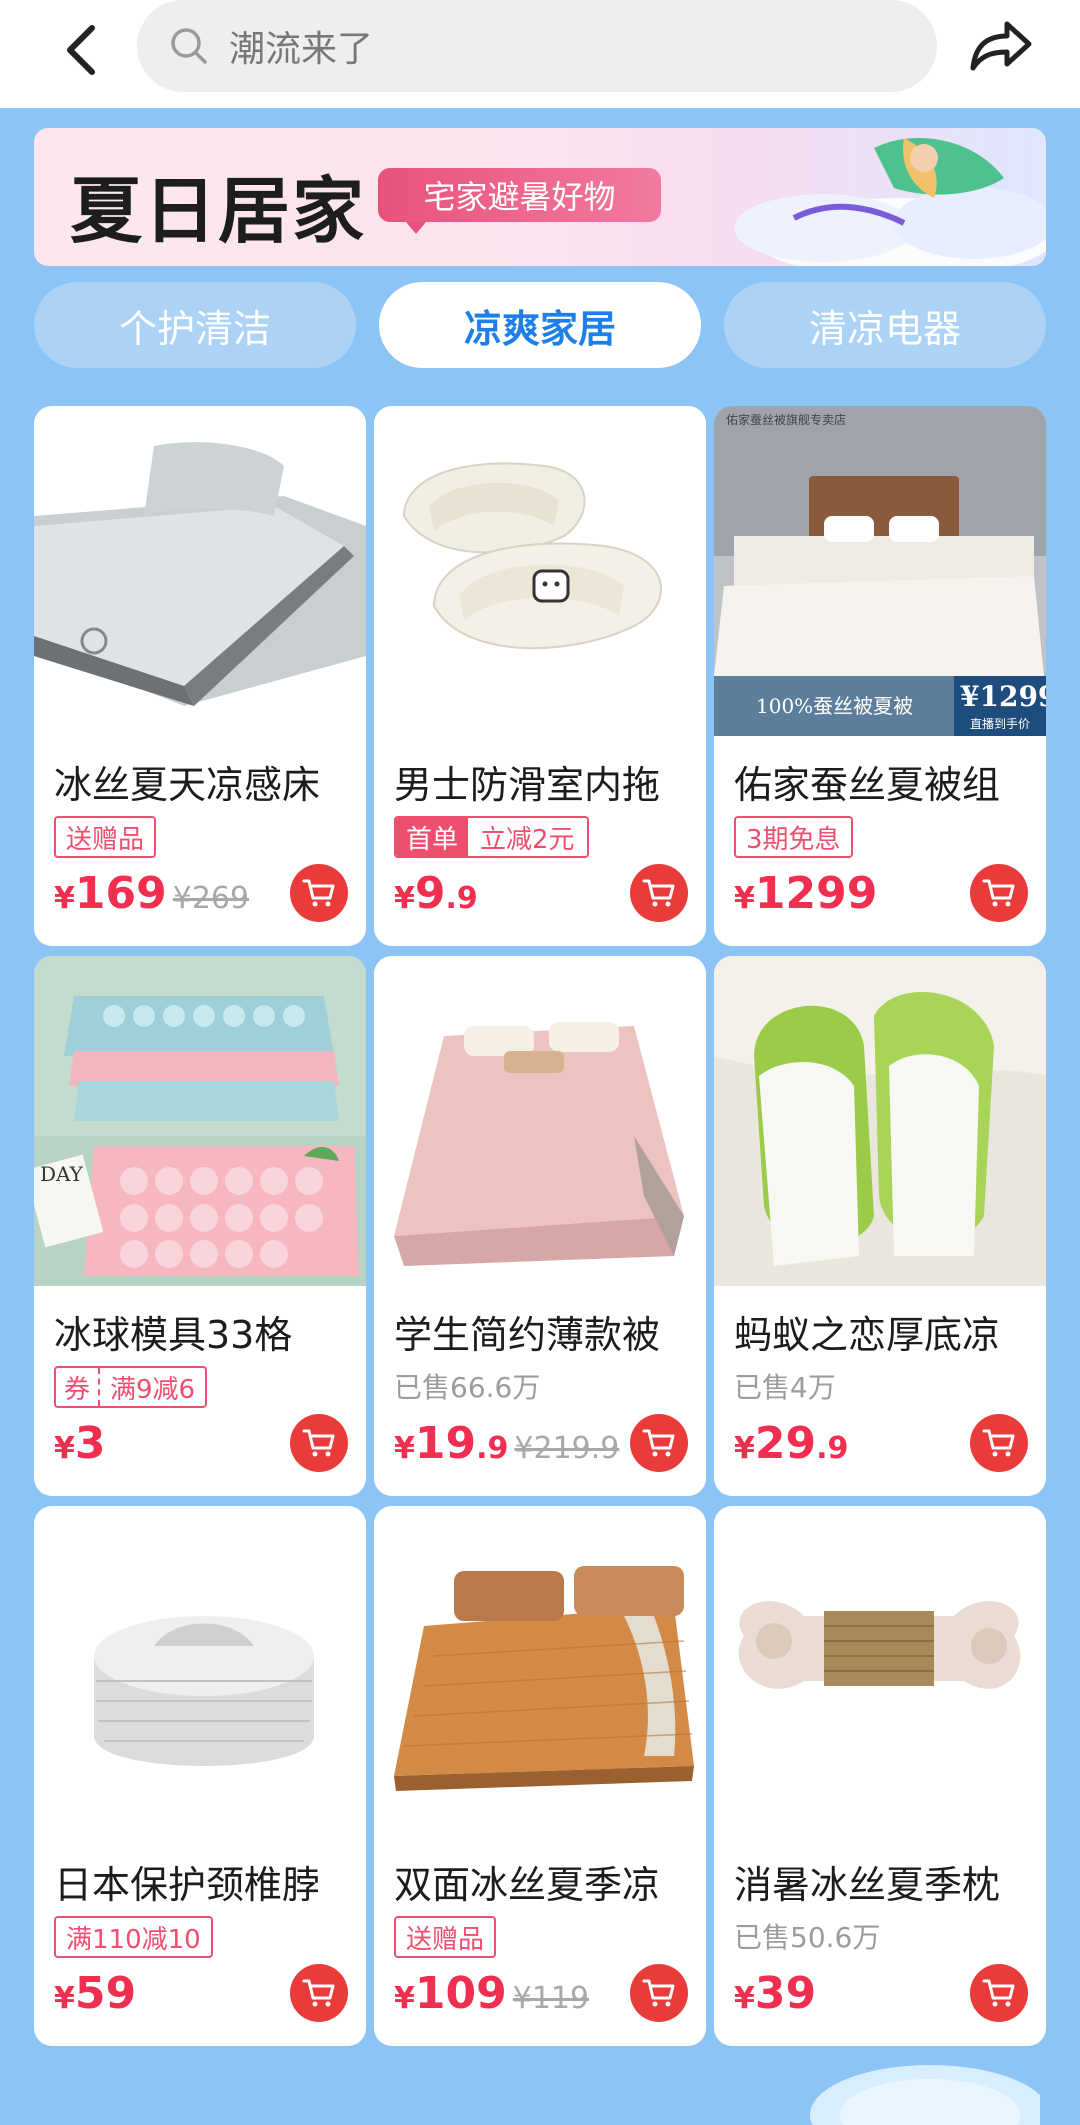 This screenshot has height=2125, width=1080. I want to click on sold-count: 已售66.6万, so click(467, 1387).